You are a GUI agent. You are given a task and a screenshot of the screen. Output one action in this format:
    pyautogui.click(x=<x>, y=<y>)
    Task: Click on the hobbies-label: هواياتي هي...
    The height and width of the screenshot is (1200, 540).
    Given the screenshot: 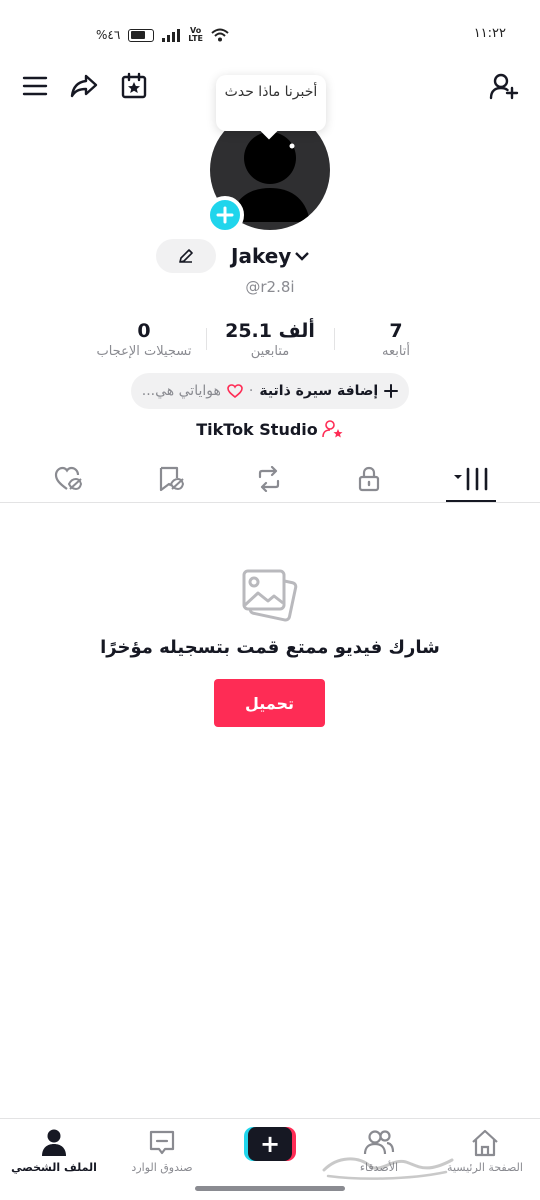 What is the action you would take?
    pyautogui.click(x=181, y=391)
    